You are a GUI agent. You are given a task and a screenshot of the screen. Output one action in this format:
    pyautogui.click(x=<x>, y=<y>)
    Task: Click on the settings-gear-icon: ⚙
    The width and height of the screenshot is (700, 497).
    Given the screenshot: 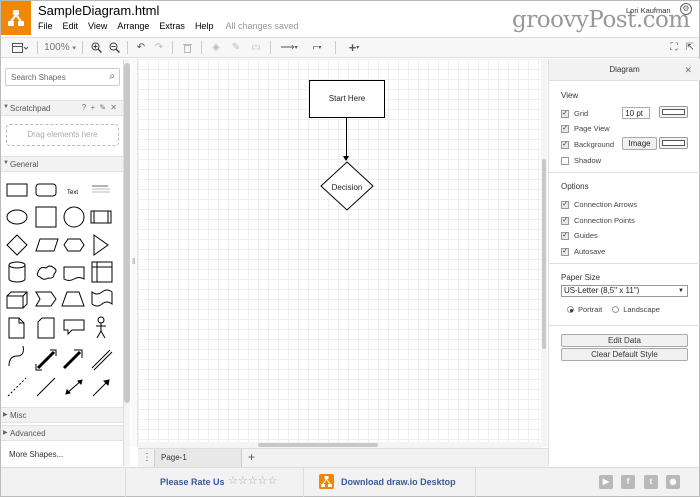 What is the action you would take?
    pyautogui.click(x=686, y=9)
    